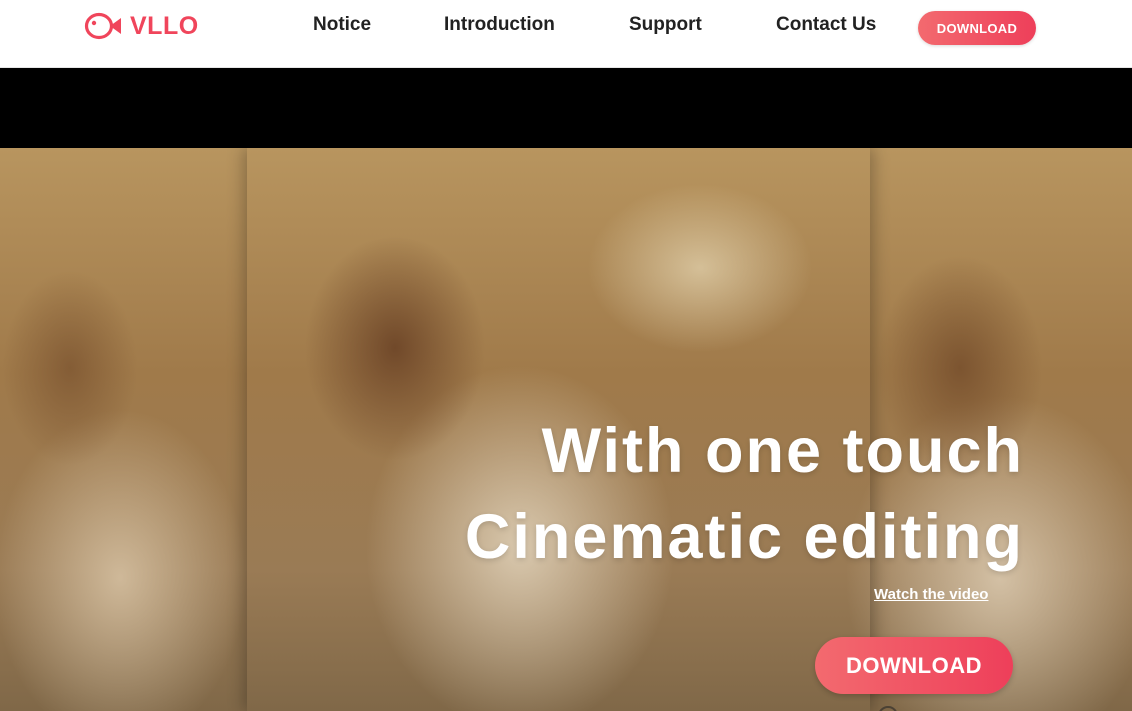  What do you see at coordinates (782, 451) in the screenshot?
I see `headline-line-1: With one touch` at bounding box center [782, 451].